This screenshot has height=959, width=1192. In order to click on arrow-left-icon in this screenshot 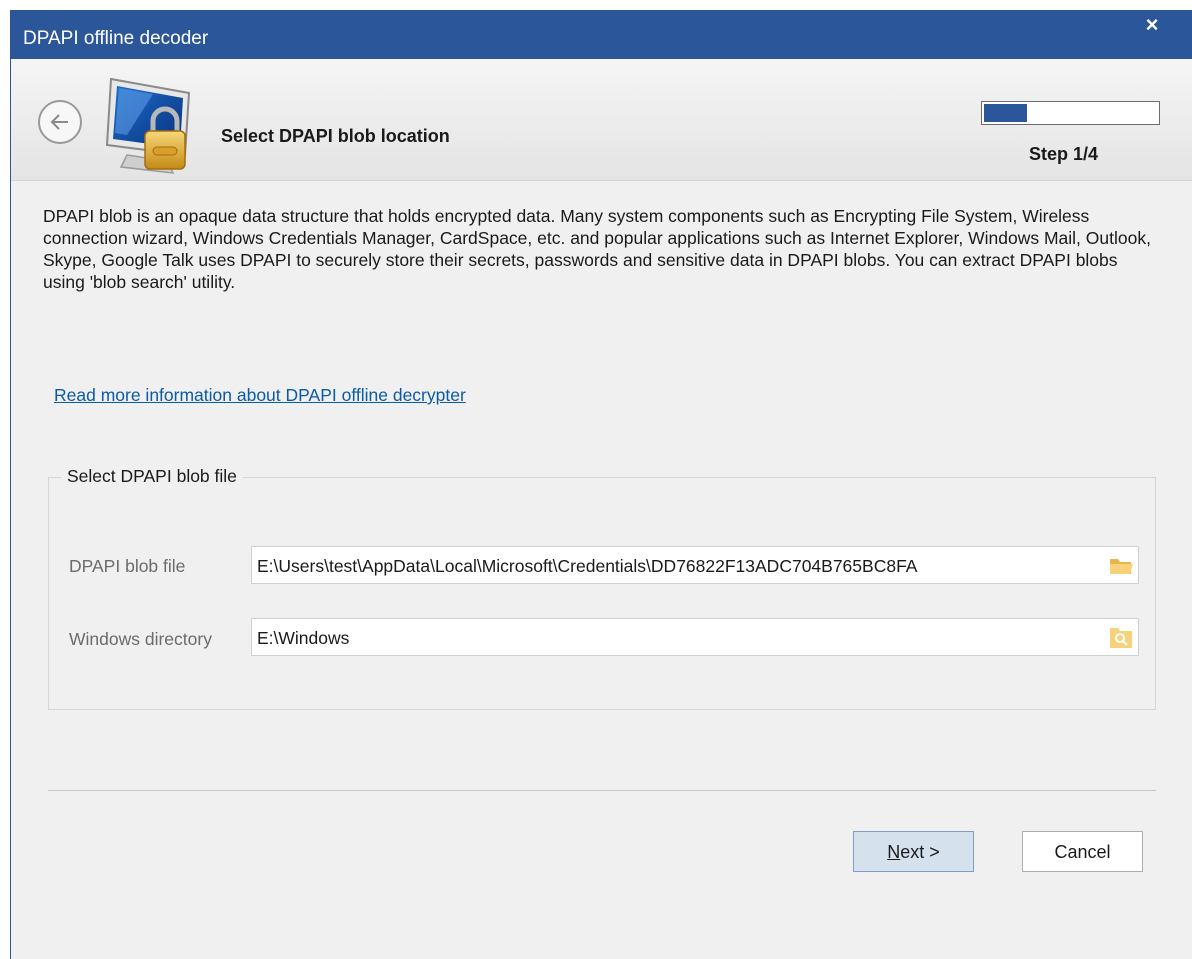, I will do `click(59, 122)`.